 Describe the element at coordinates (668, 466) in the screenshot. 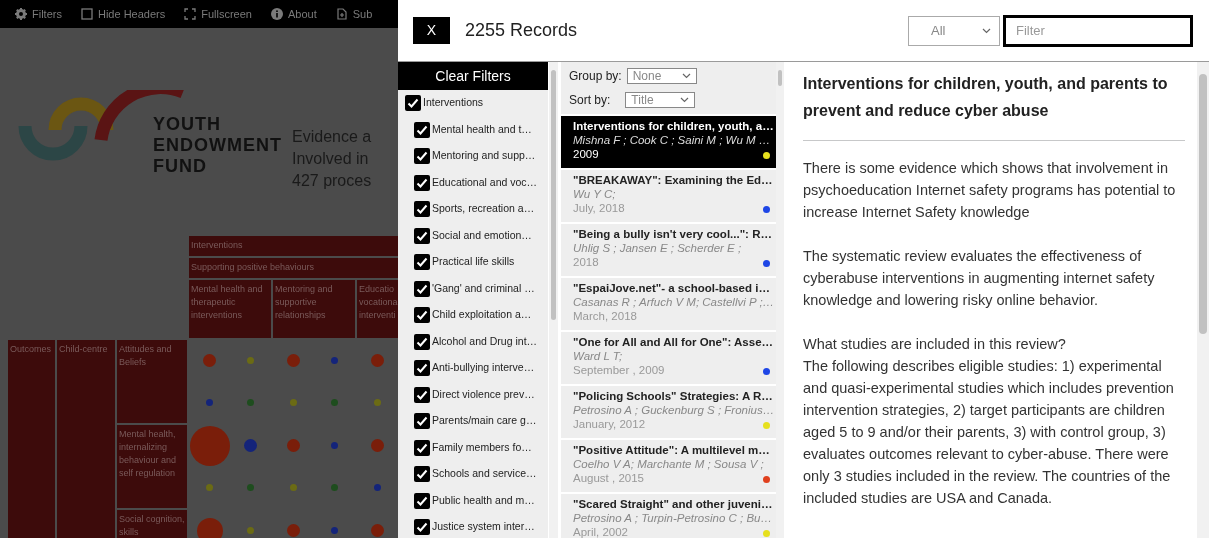

I see `record-item: "Positive Attitude": A multilevel m… Coelho V A; Marchante M ; Sousa V ; August , 2015` at that location.